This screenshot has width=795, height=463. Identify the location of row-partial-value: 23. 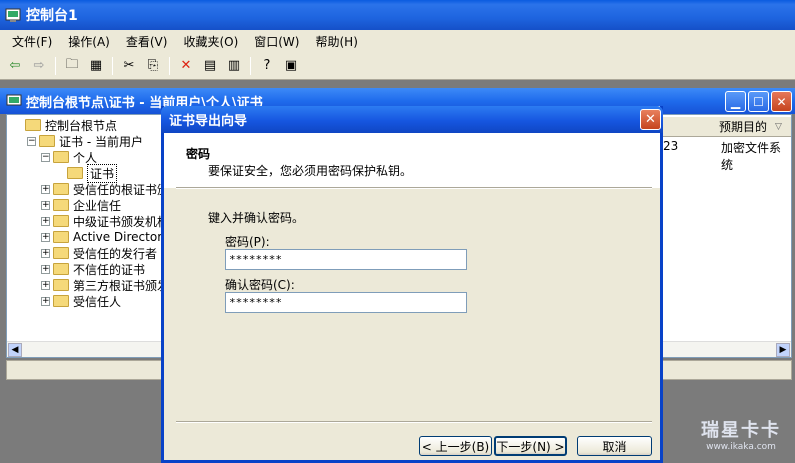
(671, 146).